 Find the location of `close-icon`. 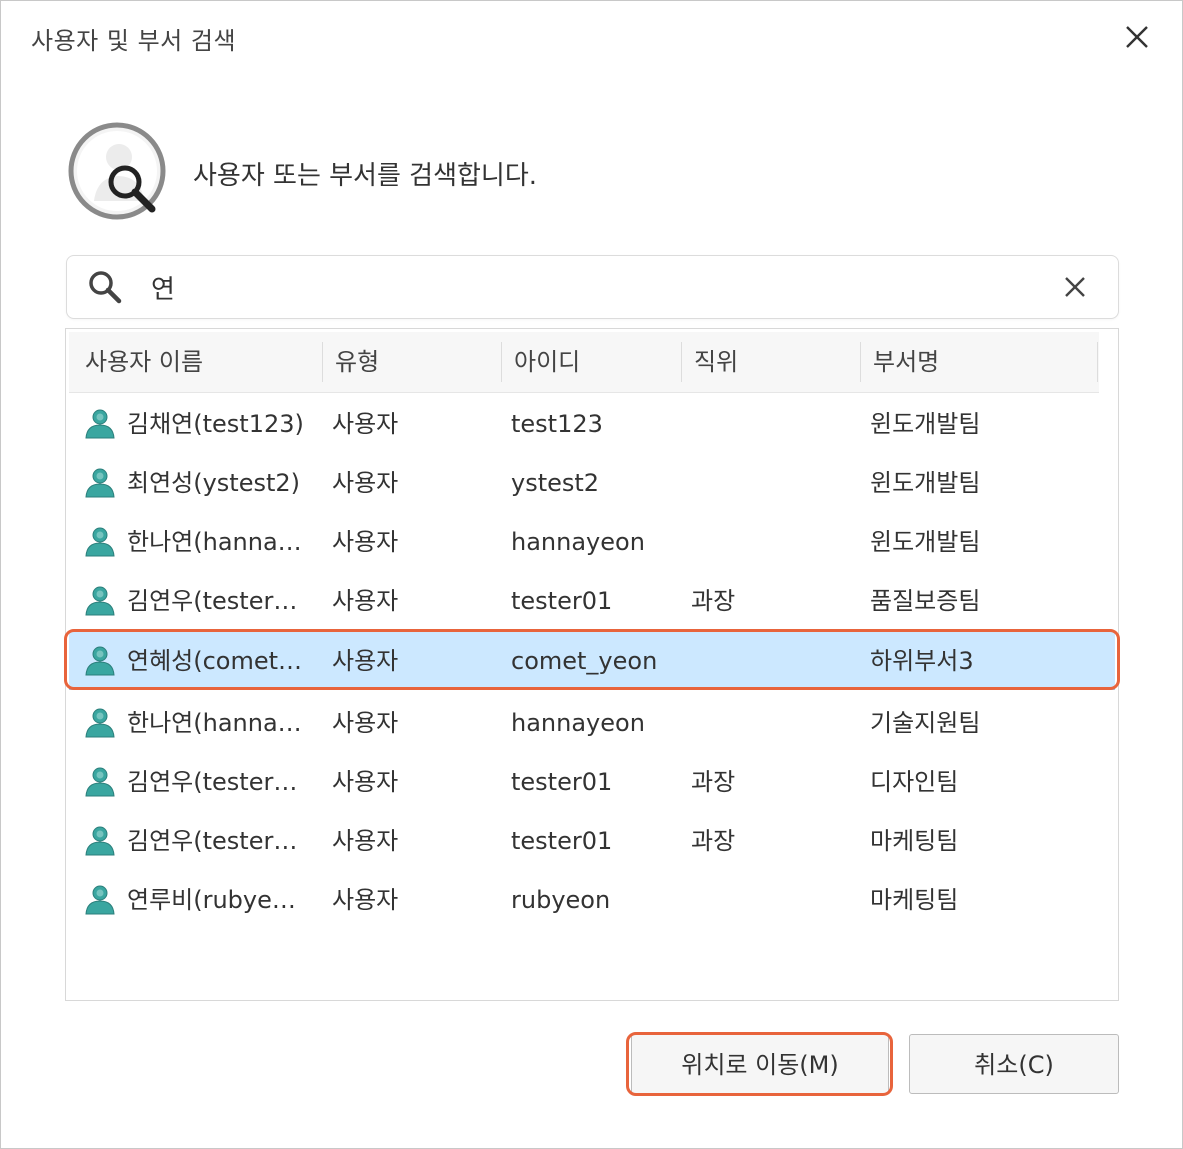

close-icon is located at coordinates (1137, 37).